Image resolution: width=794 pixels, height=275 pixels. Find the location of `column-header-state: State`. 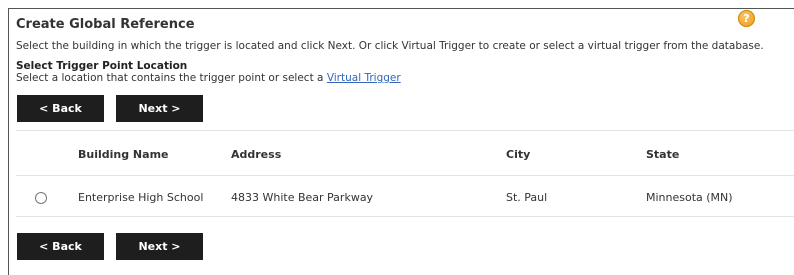

column-header-state: State is located at coordinates (663, 154).